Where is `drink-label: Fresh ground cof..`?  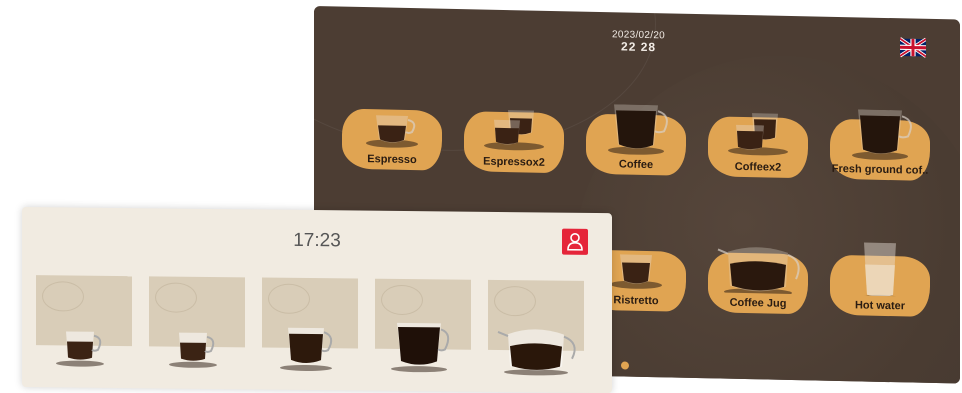 drink-label: Fresh ground cof.. is located at coordinates (880, 169).